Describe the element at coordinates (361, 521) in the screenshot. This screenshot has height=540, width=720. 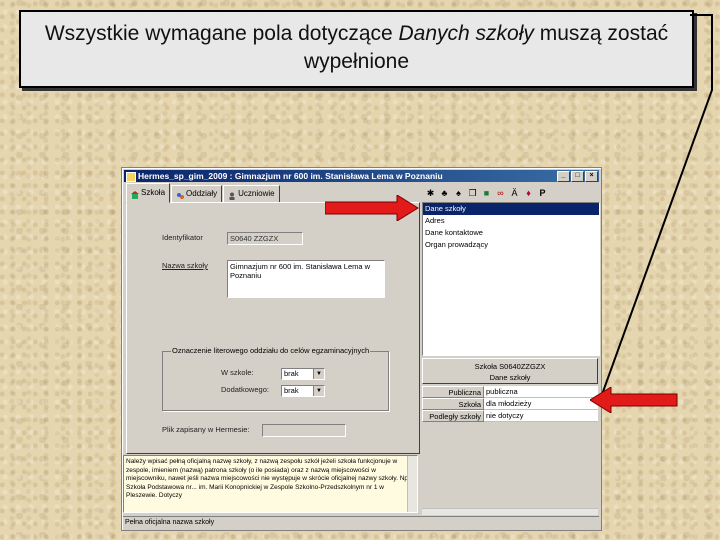
I see `status-bar: Pełna oficjalna nazwa szkoły` at that location.